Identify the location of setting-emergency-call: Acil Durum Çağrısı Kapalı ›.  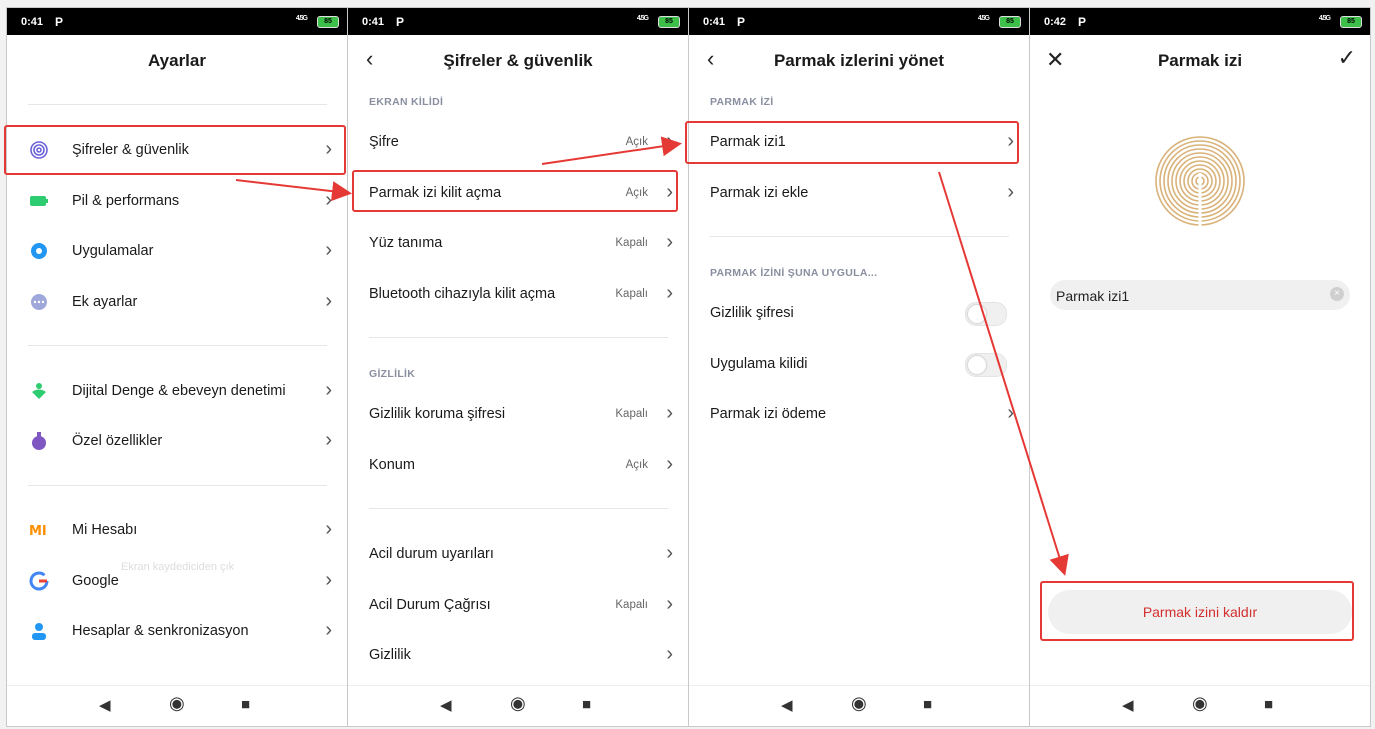
(518, 605).